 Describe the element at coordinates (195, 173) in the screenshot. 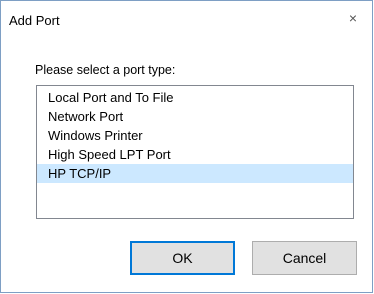

I see `list-item-hp-tcp-ip: HP TCP/IP` at that location.